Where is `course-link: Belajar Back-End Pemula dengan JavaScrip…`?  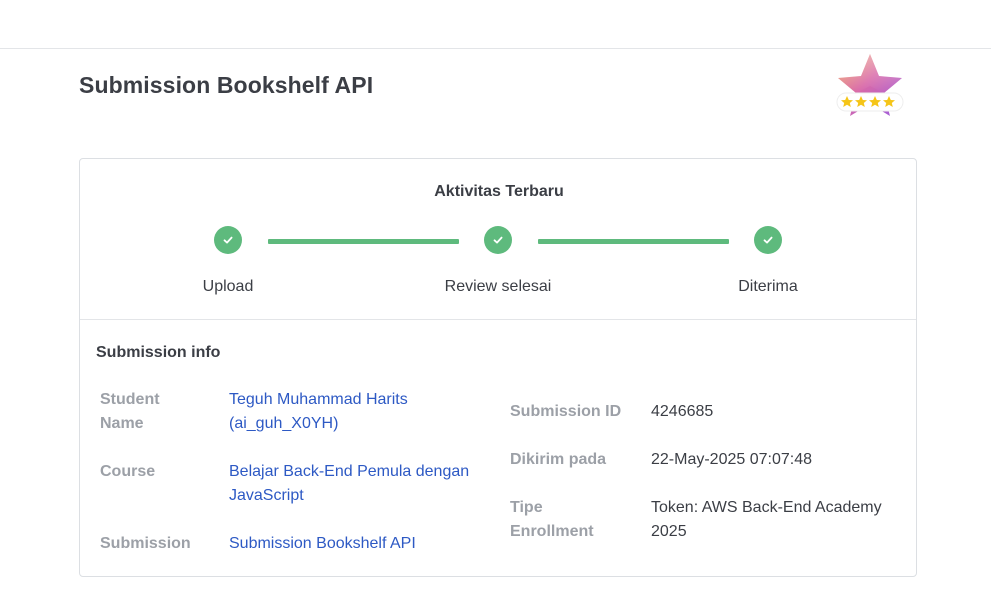
course-link: Belajar Back-End Pemula dengan JavaScrip… is located at coordinates (359, 484).